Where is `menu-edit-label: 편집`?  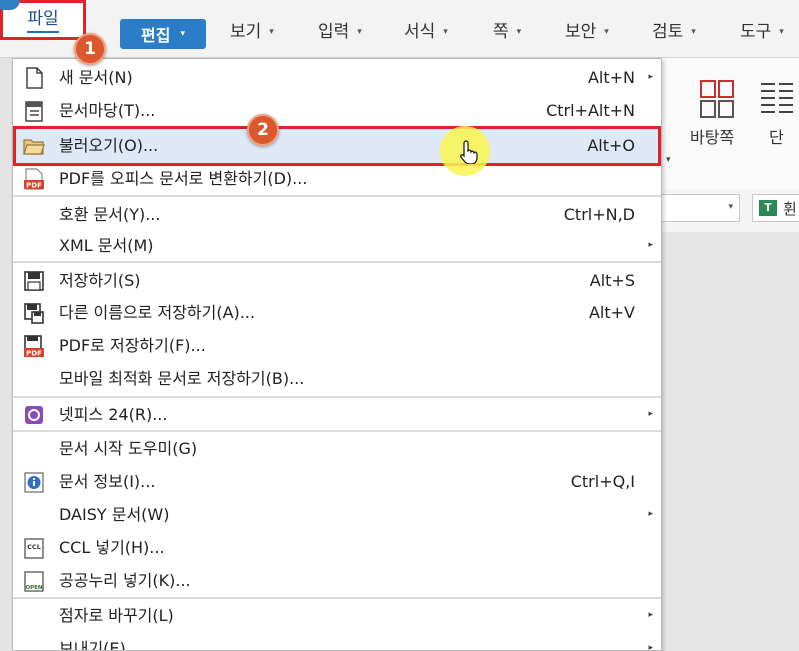
menu-edit-label: 편집 is located at coordinates (156, 35).